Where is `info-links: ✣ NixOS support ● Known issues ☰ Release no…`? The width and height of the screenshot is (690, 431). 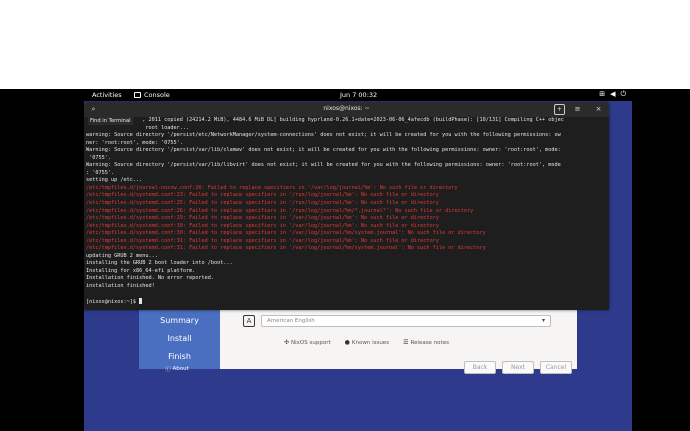 info-links: ✣ NixOS support ● Known issues ☰ Release no… is located at coordinates (366, 342).